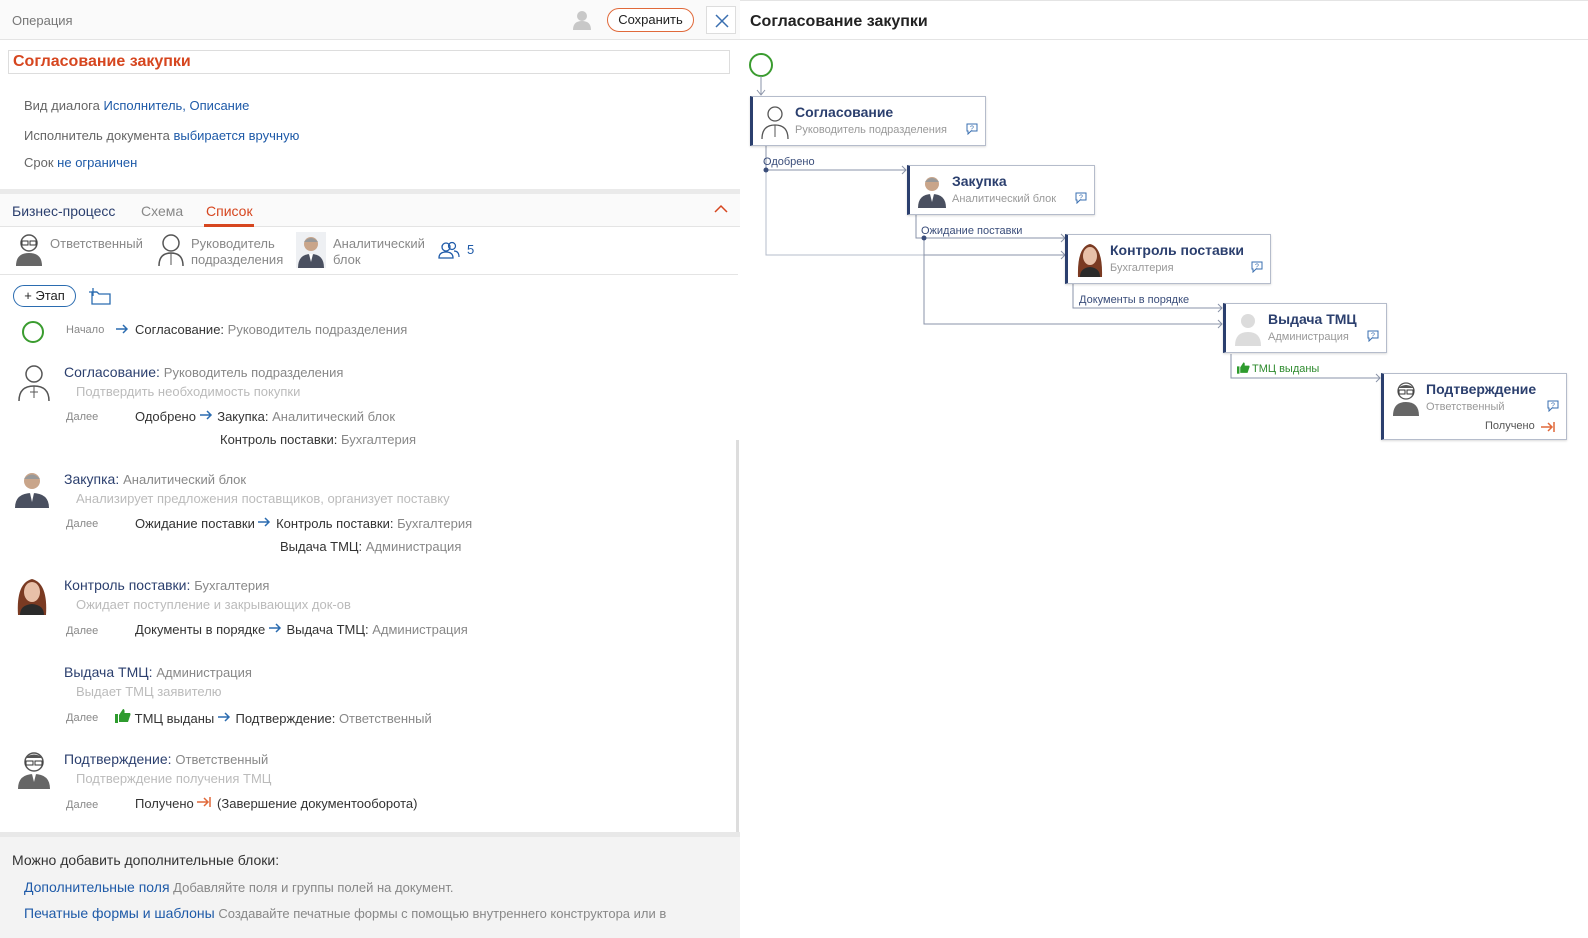 The image size is (1588, 938). What do you see at coordinates (63, 211) in the screenshot?
I see `tab-business-process: Бизнес-процесс` at bounding box center [63, 211].